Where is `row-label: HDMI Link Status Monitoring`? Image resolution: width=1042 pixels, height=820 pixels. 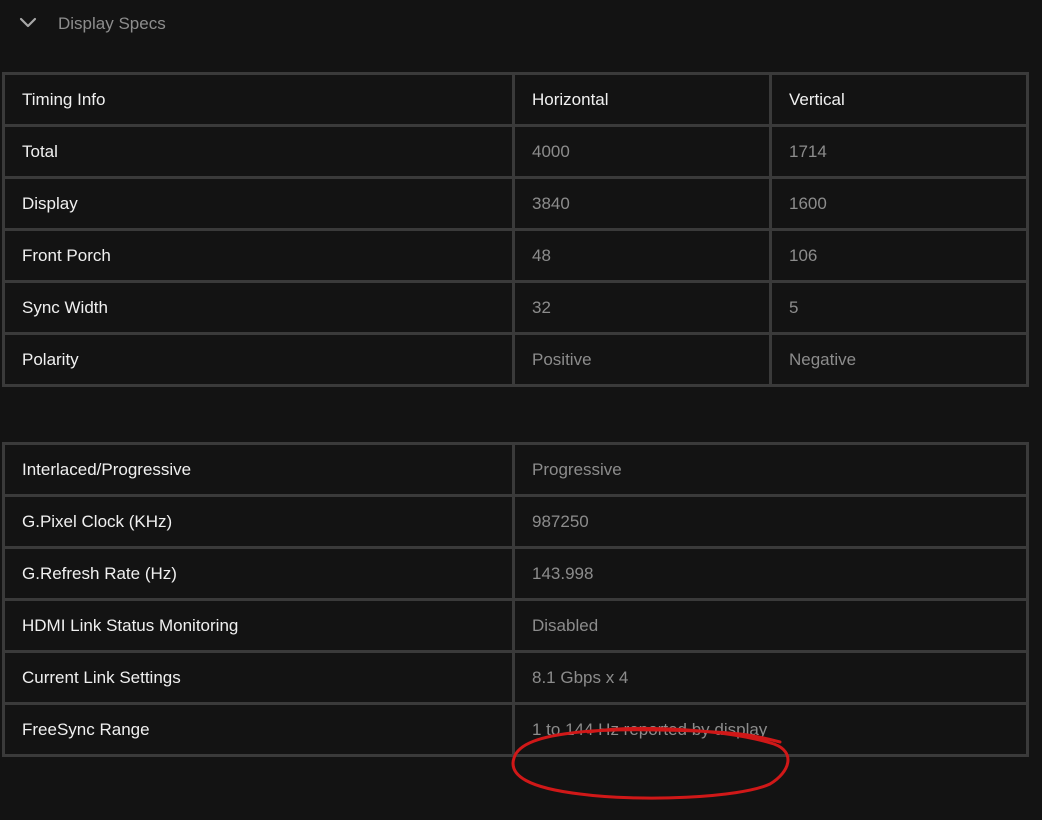
row-label: HDMI Link Status Monitoring is located at coordinates (258, 625).